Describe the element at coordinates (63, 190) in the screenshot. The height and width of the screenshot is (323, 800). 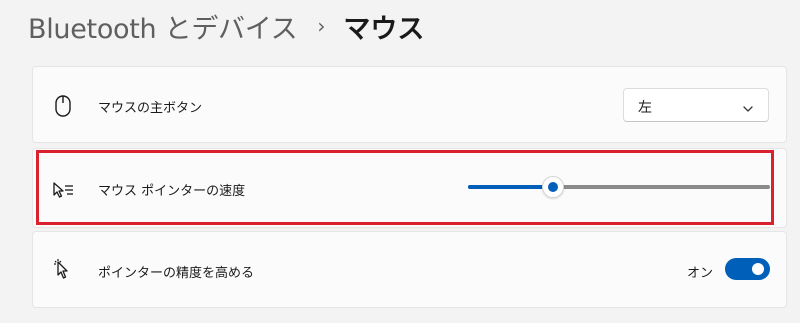
I see `pointer-speed-icon` at that location.